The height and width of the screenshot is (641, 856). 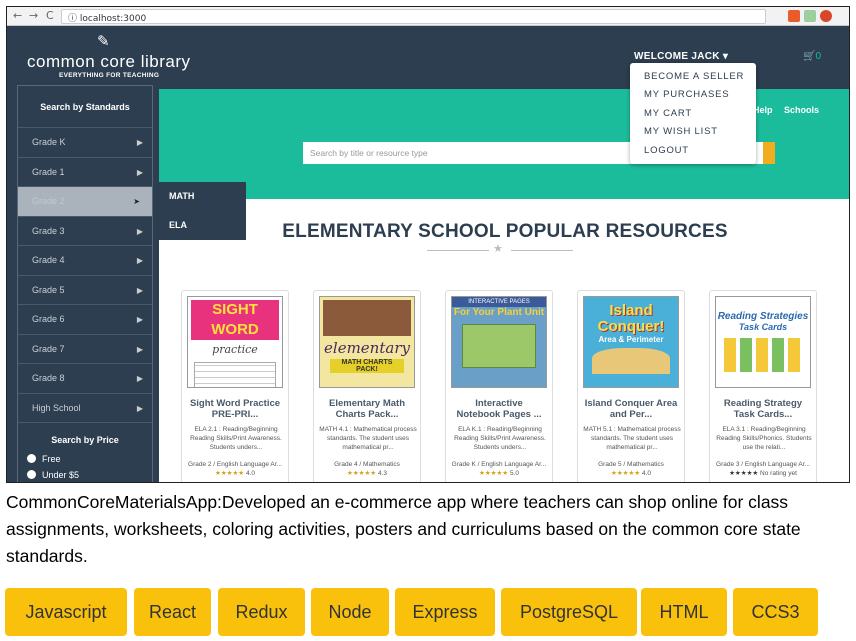 I want to click on sidebar-item-grade-2: Grade 2 ➤, so click(x=85, y=202).